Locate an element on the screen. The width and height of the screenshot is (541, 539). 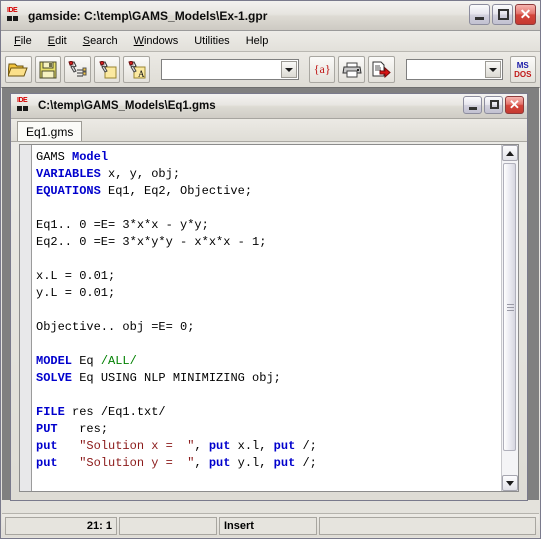
editor-vertical-scrollbar is located at coordinates (509, 318).